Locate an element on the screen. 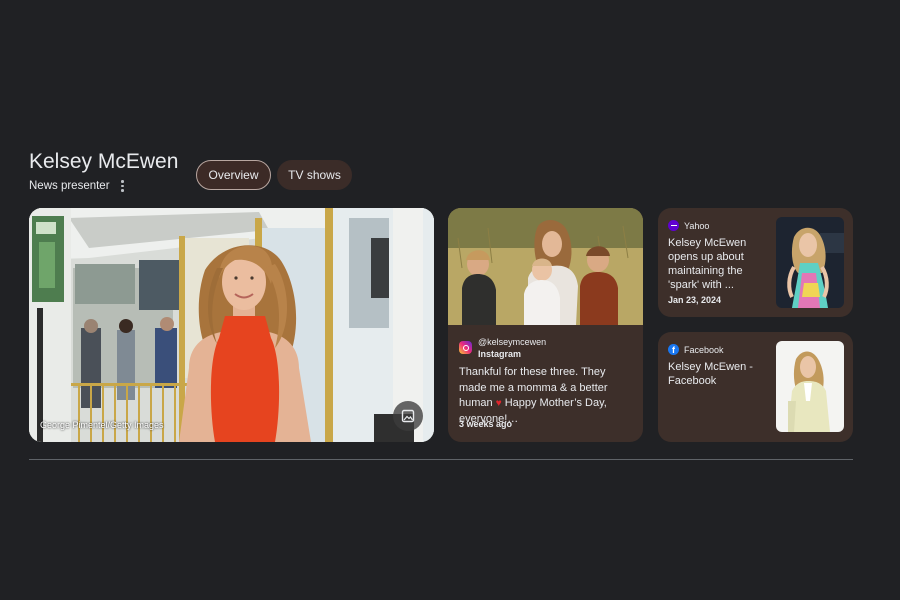 The height and width of the screenshot is (600, 900). post-source: @kelseymcewen Instagram is located at coordinates (502, 348).